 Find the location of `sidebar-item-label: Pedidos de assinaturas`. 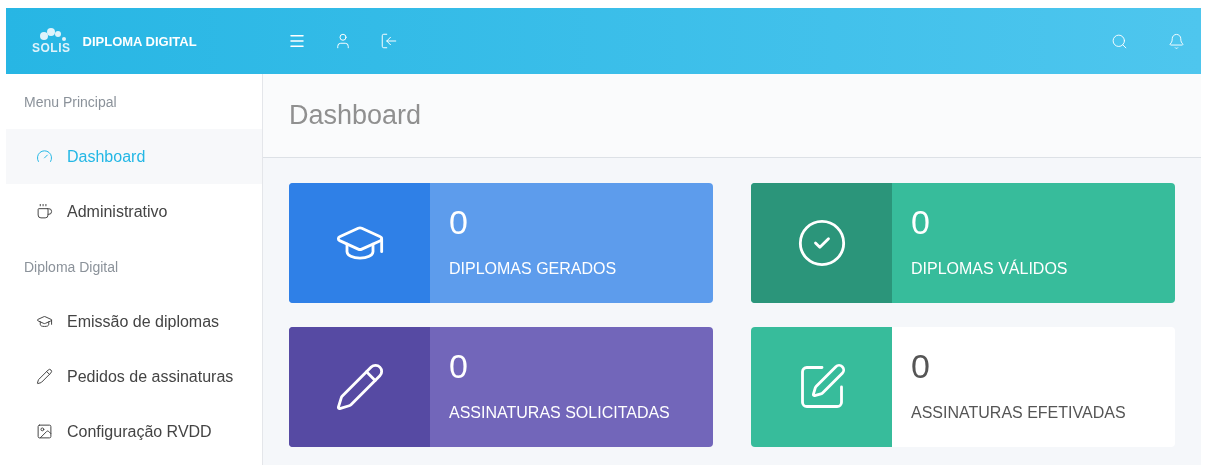

sidebar-item-label: Pedidos de assinaturas is located at coordinates (150, 376).